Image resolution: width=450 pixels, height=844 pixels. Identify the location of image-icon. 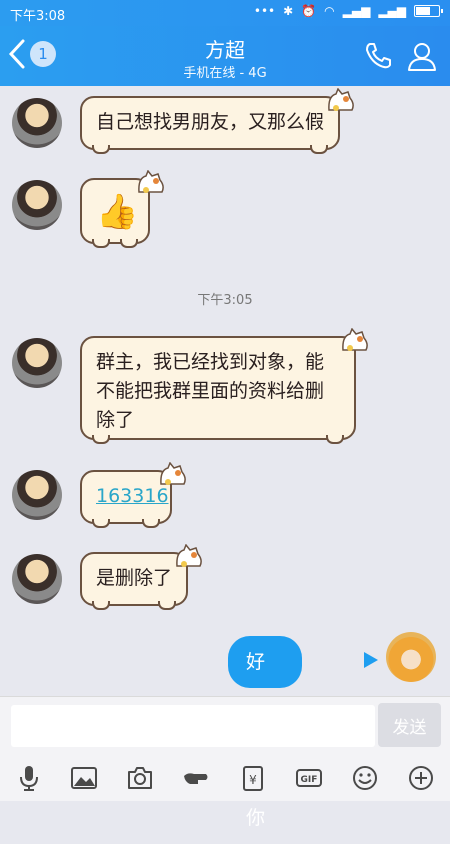
(84, 778).